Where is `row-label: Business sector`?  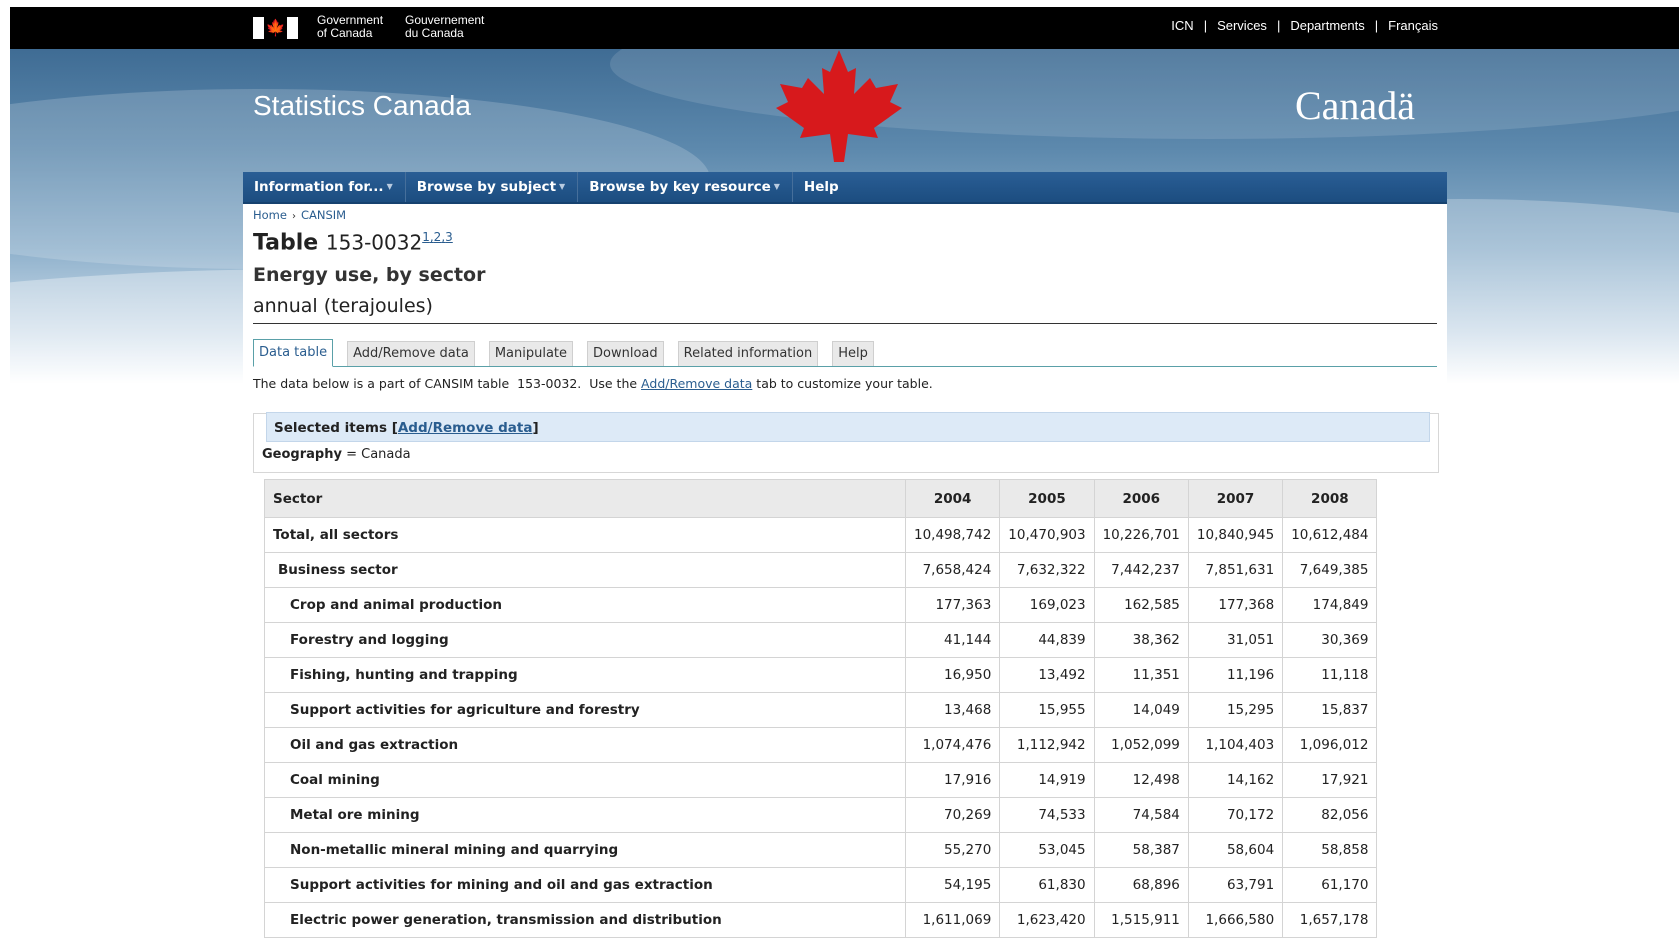 row-label: Business sector is located at coordinates (585, 570).